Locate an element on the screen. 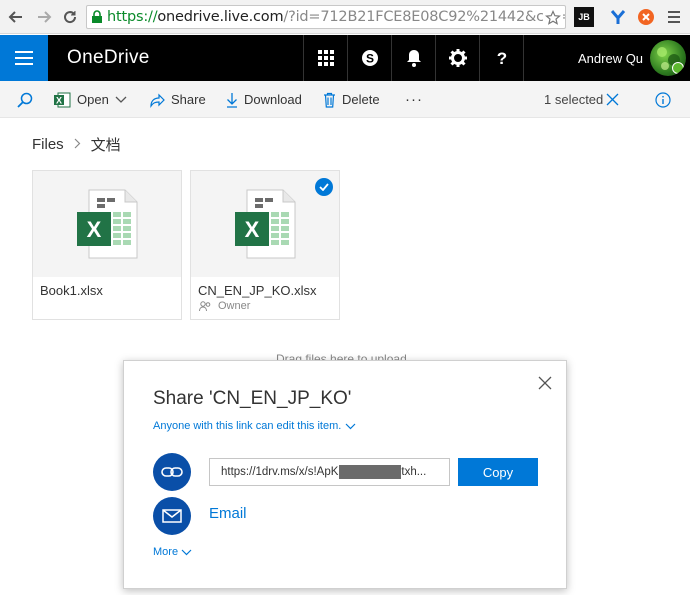 This screenshot has height=595, width=690. trash-icon is located at coordinates (329, 100).